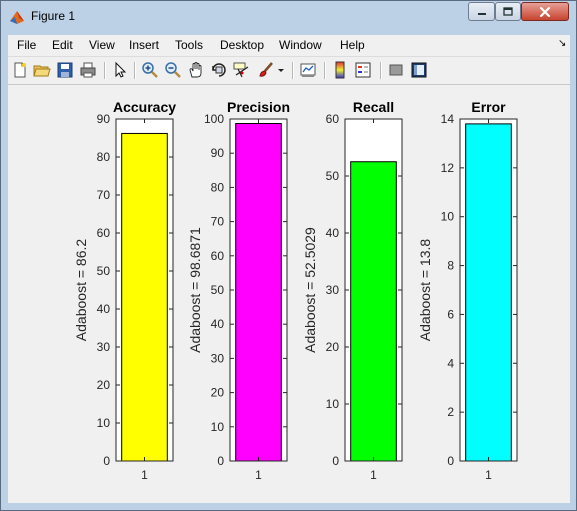 This screenshot has height=511, width=577. I want to click on y-axis-label: Adaboost = 13.8, so click(425, 290).